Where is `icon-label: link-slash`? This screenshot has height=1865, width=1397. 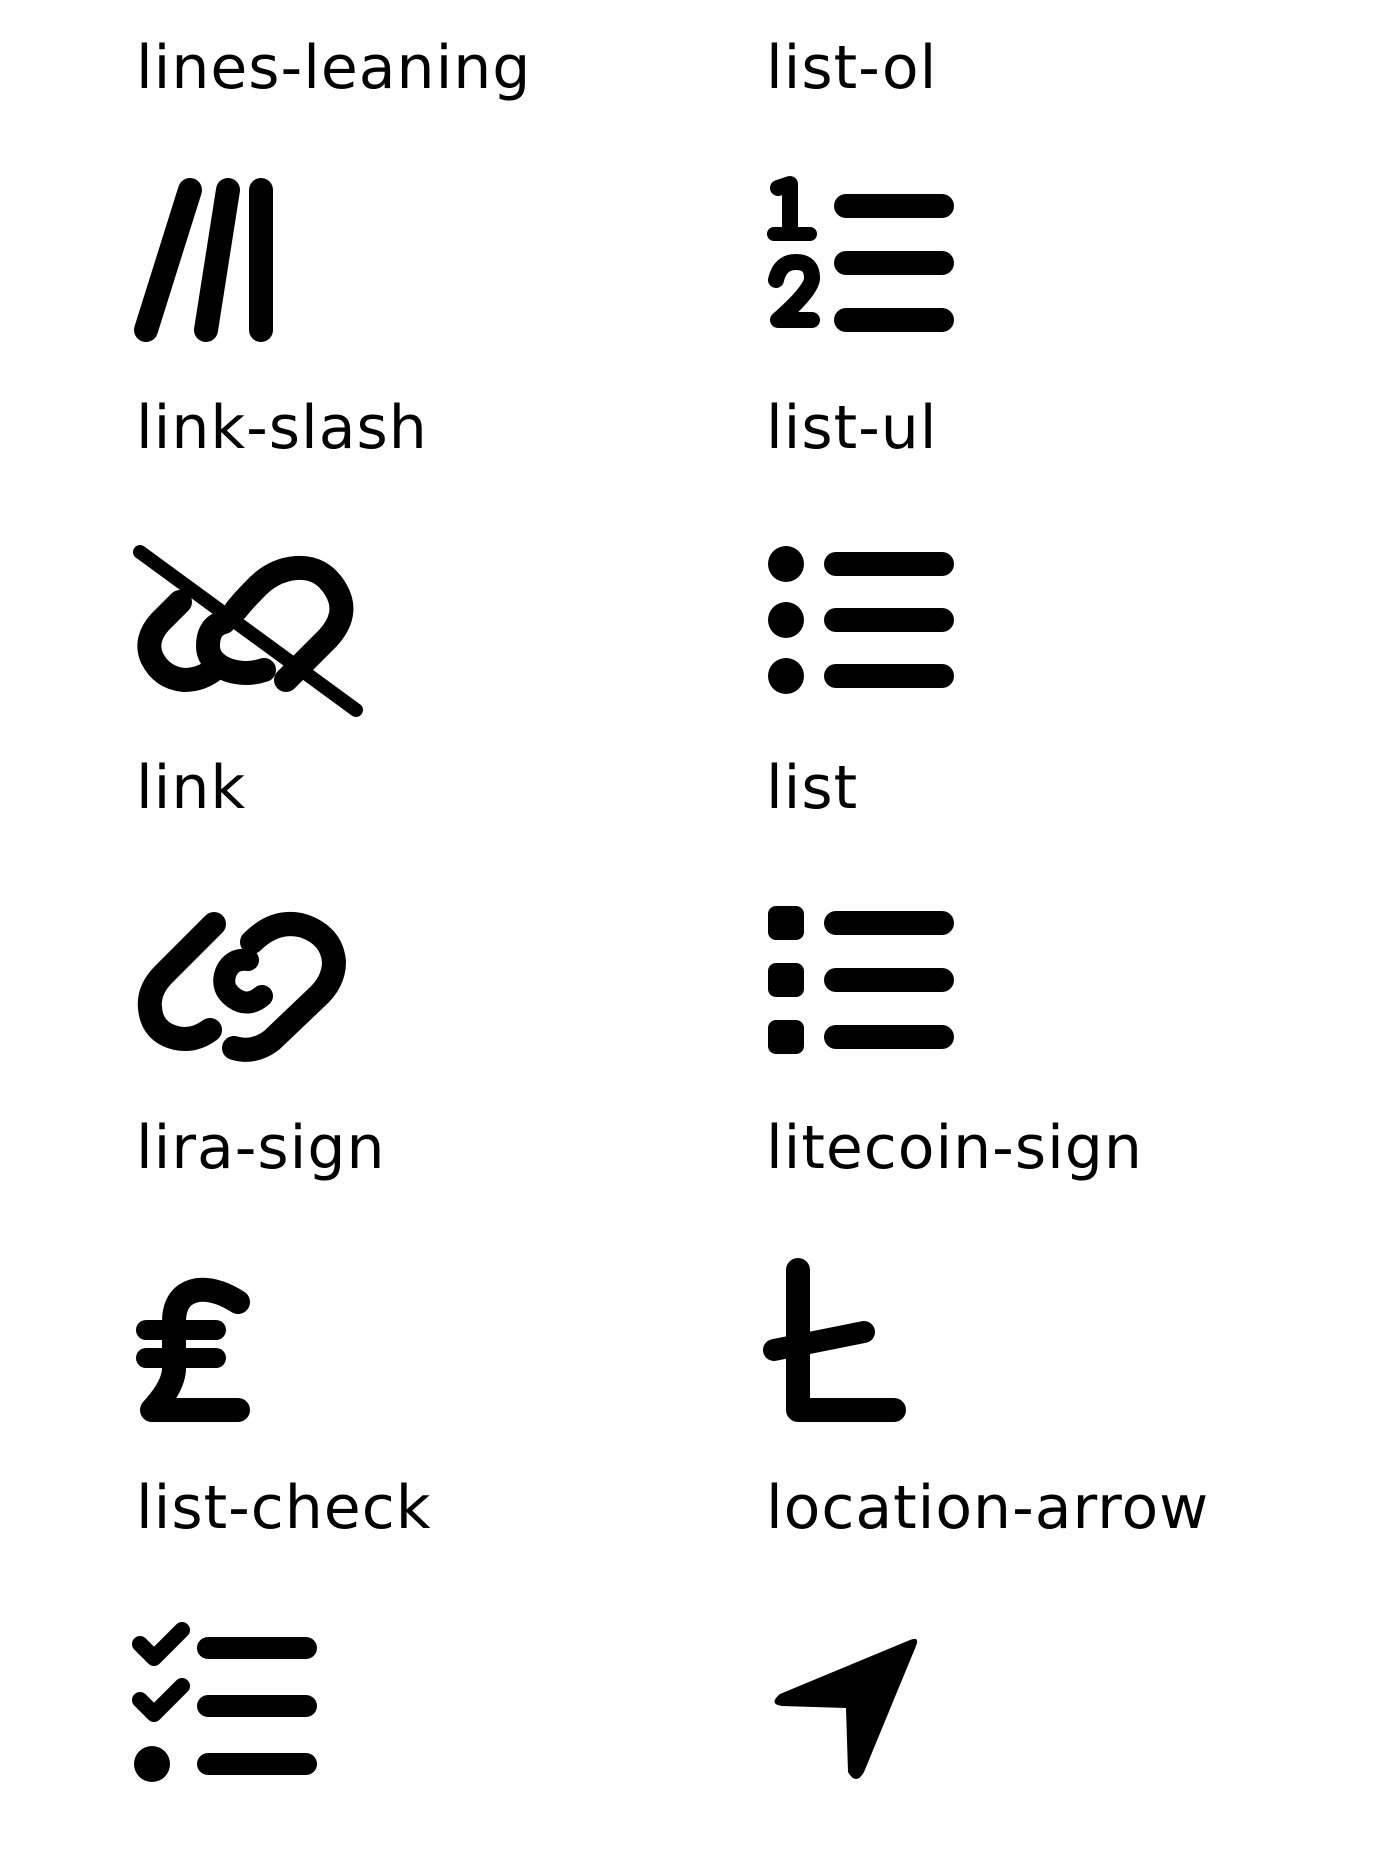
icon-label: link-slash is located at coordinates (282, 428).